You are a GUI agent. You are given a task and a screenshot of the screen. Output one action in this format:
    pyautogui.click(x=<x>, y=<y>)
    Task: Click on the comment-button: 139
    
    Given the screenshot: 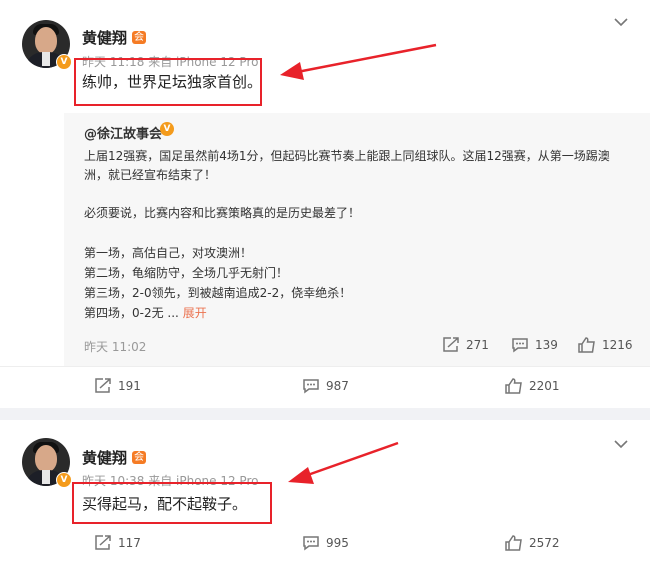 What is the action you would take?
    pyautogui.click(x=534, y=345)
    